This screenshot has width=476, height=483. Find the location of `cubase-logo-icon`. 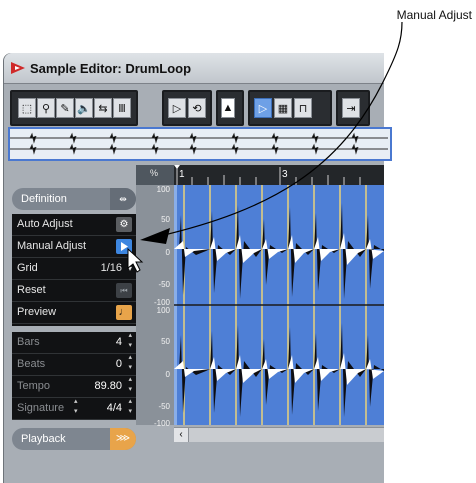

cubase-logo-icon is located at coordinates (18, 68).